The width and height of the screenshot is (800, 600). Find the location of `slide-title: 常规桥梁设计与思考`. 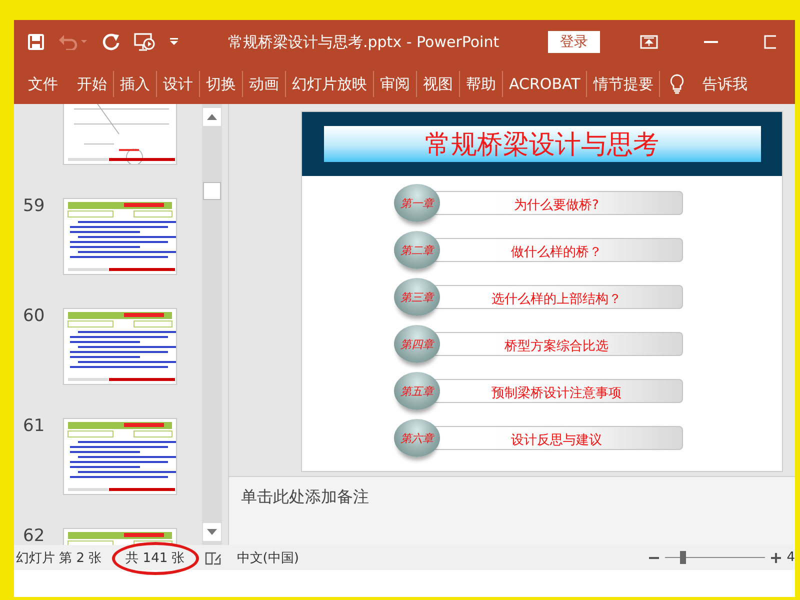

slide-title: 常规桥梁设计与思考 is located at coordinates (542, 145).